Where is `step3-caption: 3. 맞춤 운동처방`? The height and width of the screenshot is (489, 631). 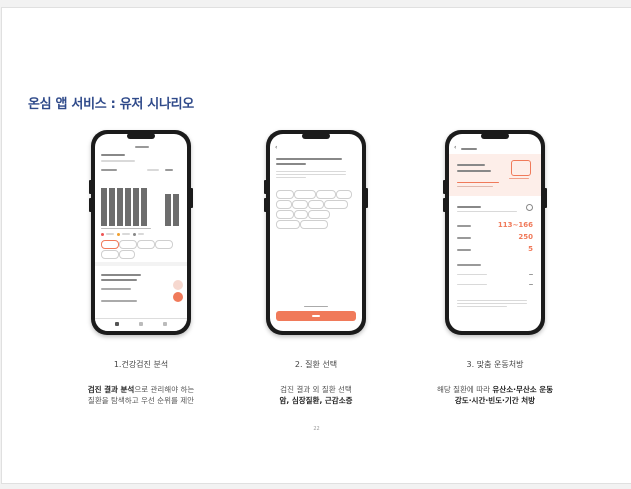
step3-caption: 3. 맞춤 운동처방 is located at coordinates (495, 364).